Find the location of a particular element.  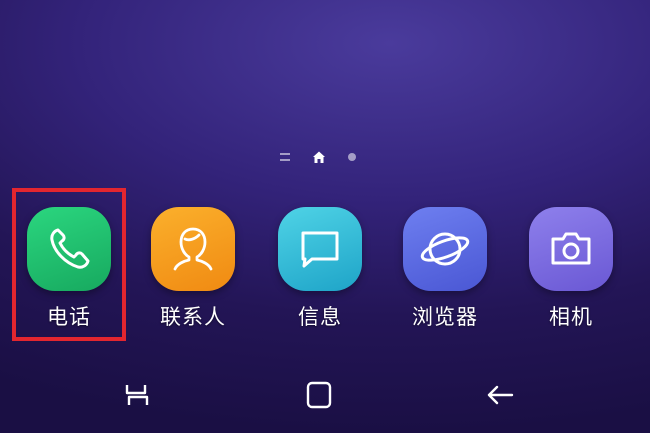

navigation-bar is located at coordinates (325, 395).